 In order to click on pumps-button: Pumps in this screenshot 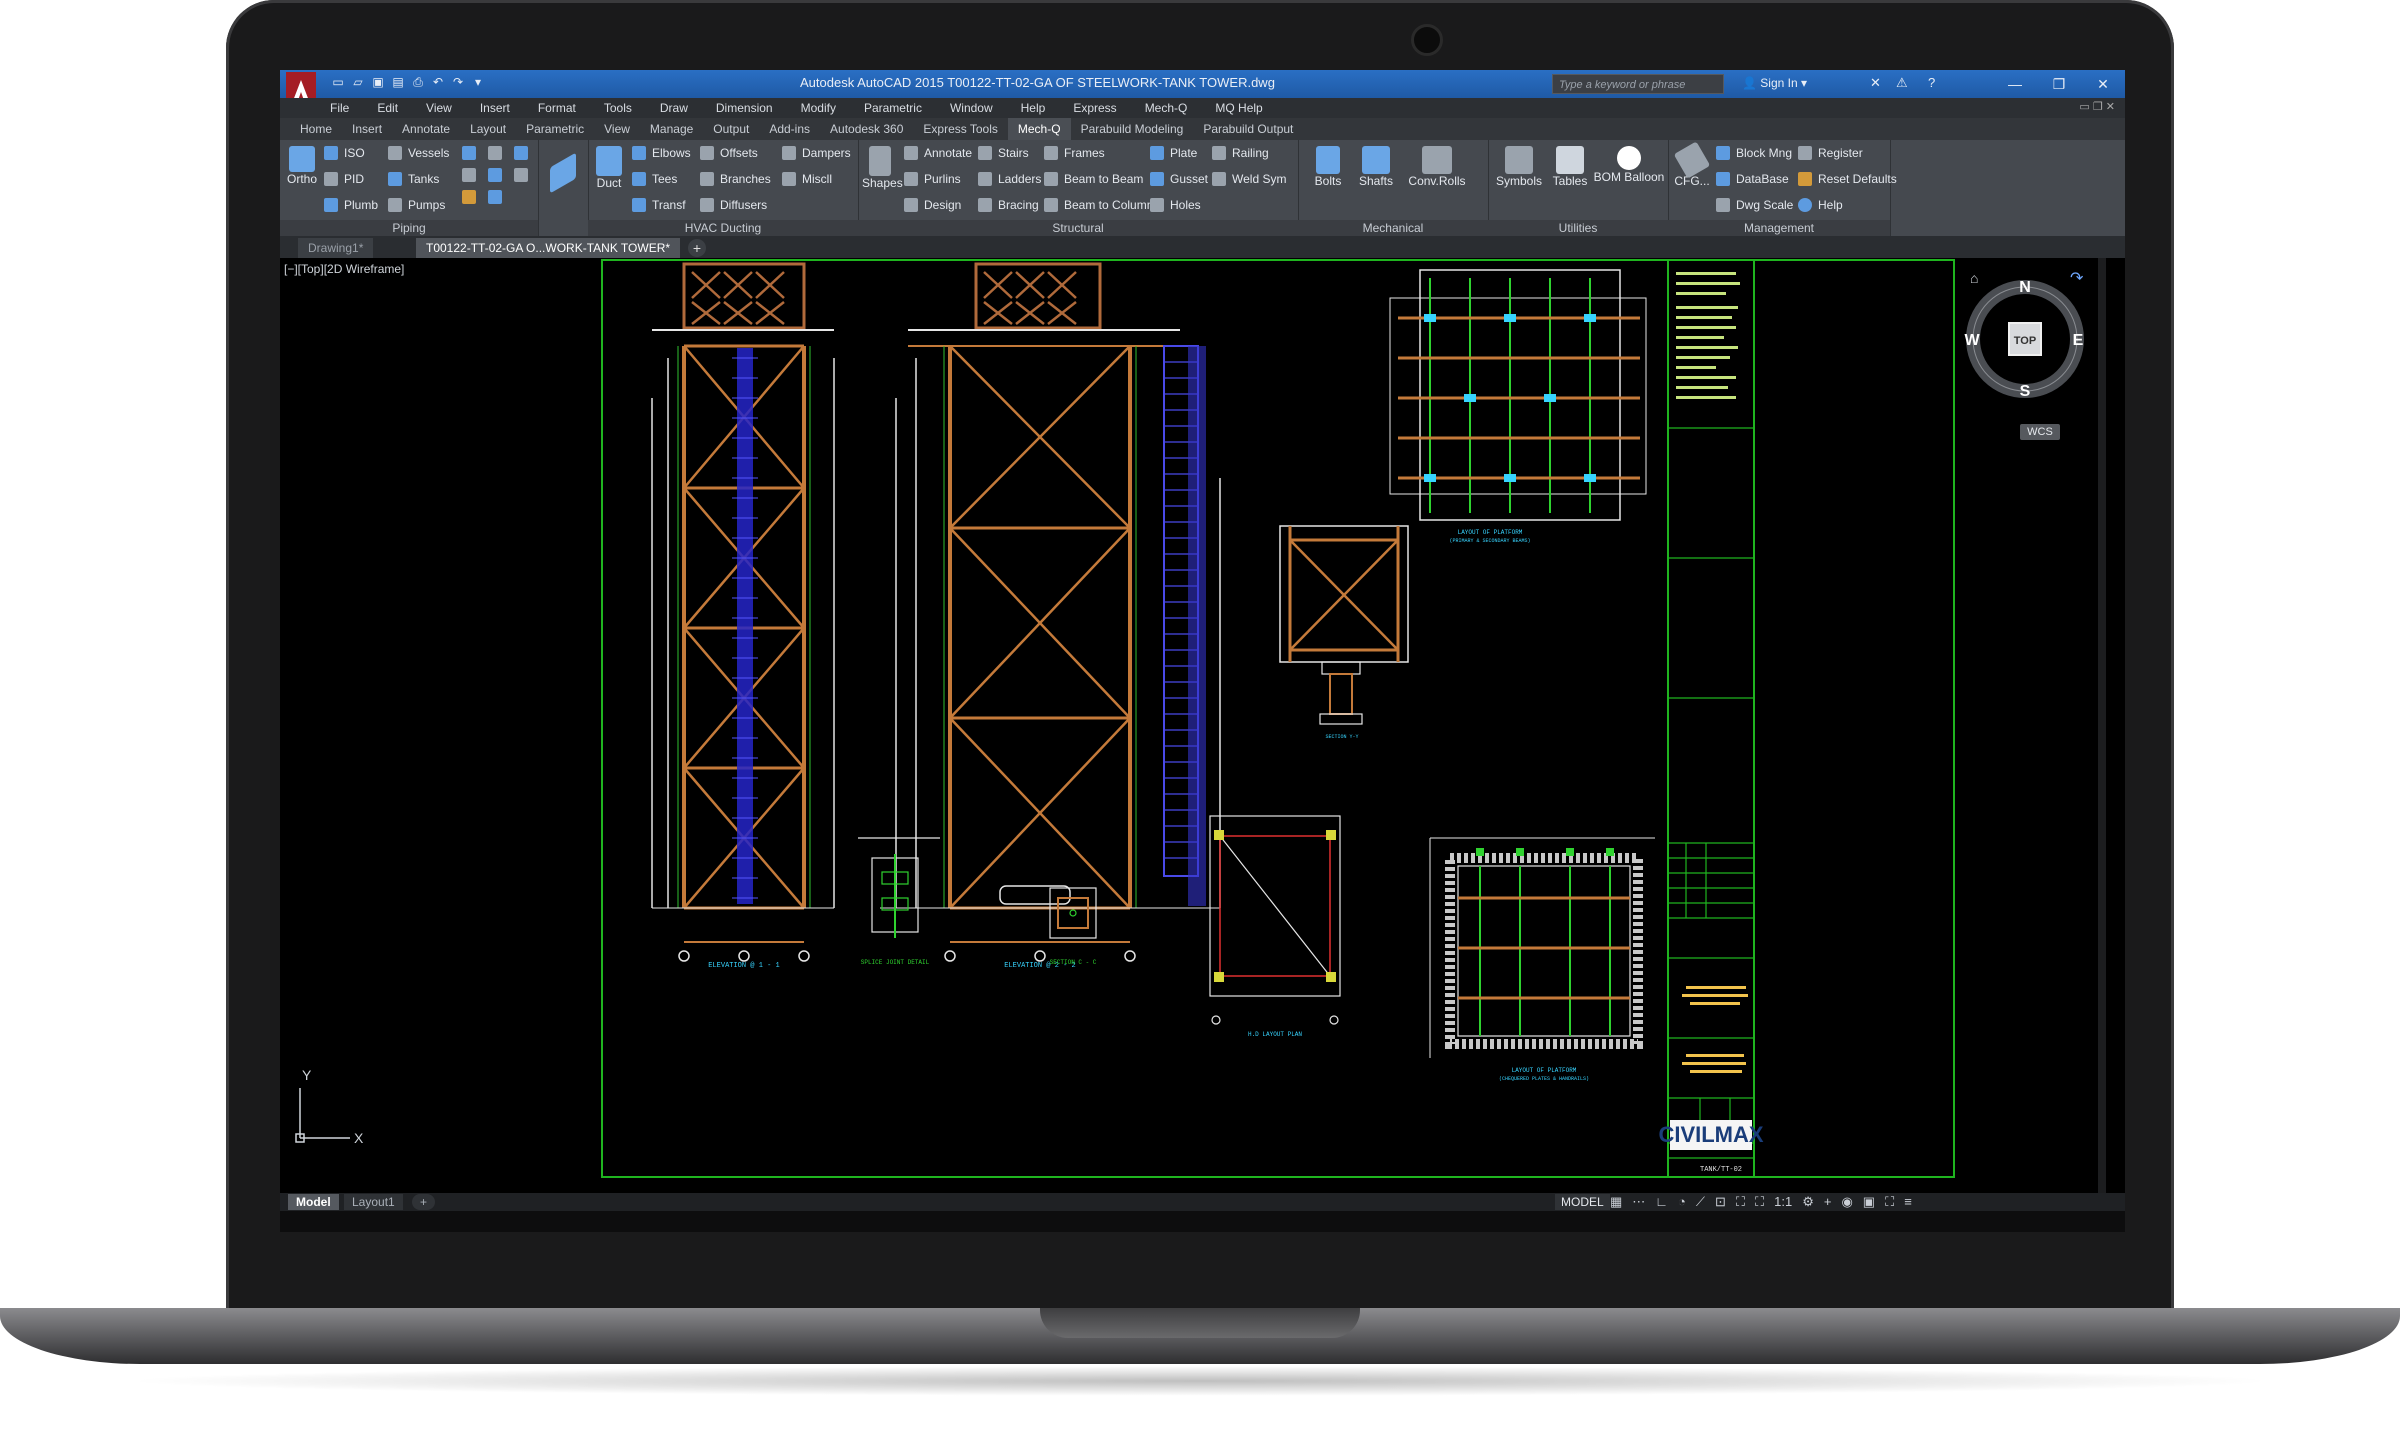, I will do `click(416, 205)`.